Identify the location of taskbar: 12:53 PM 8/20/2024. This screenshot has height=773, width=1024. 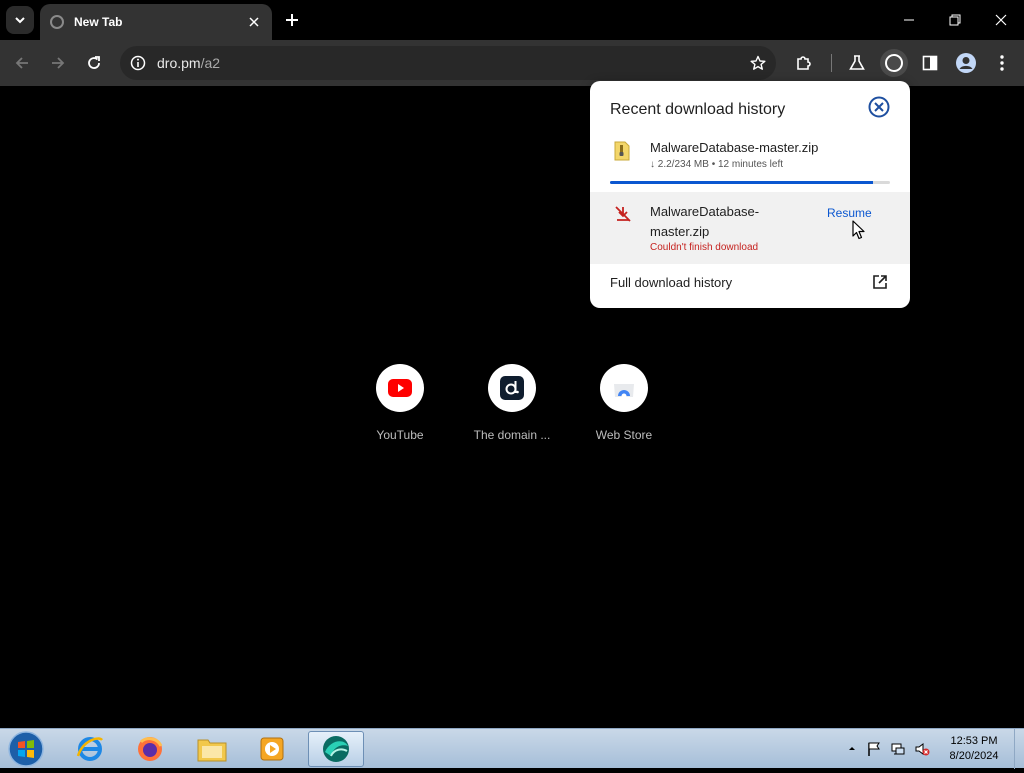
(512, 748).